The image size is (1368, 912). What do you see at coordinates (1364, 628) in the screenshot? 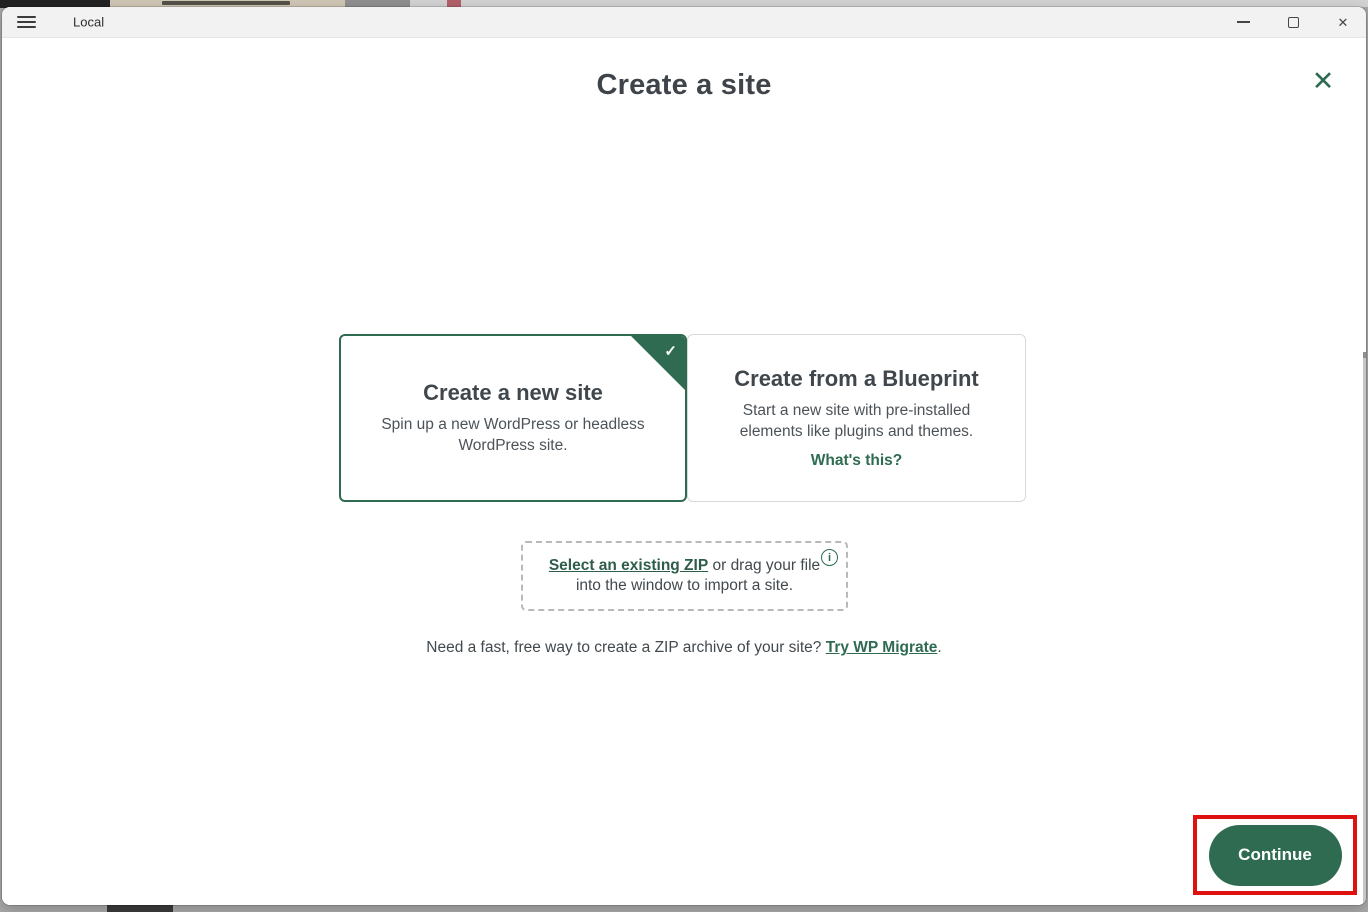
I see `background-scrollbar-strip` at bounding box center [1364, 628].